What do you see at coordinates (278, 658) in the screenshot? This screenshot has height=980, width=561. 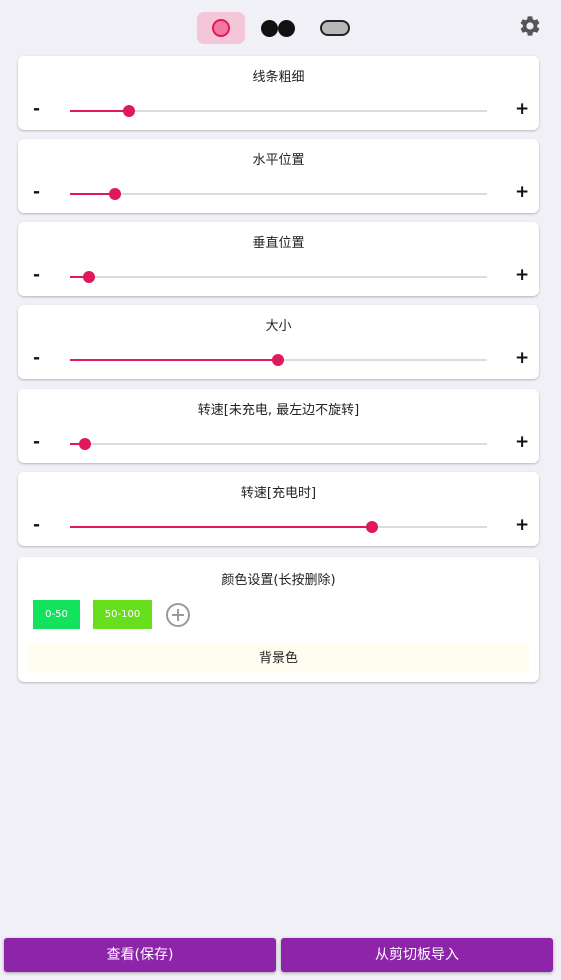 I see `background-color-button: 背景色` at bounding box center [278, 658].